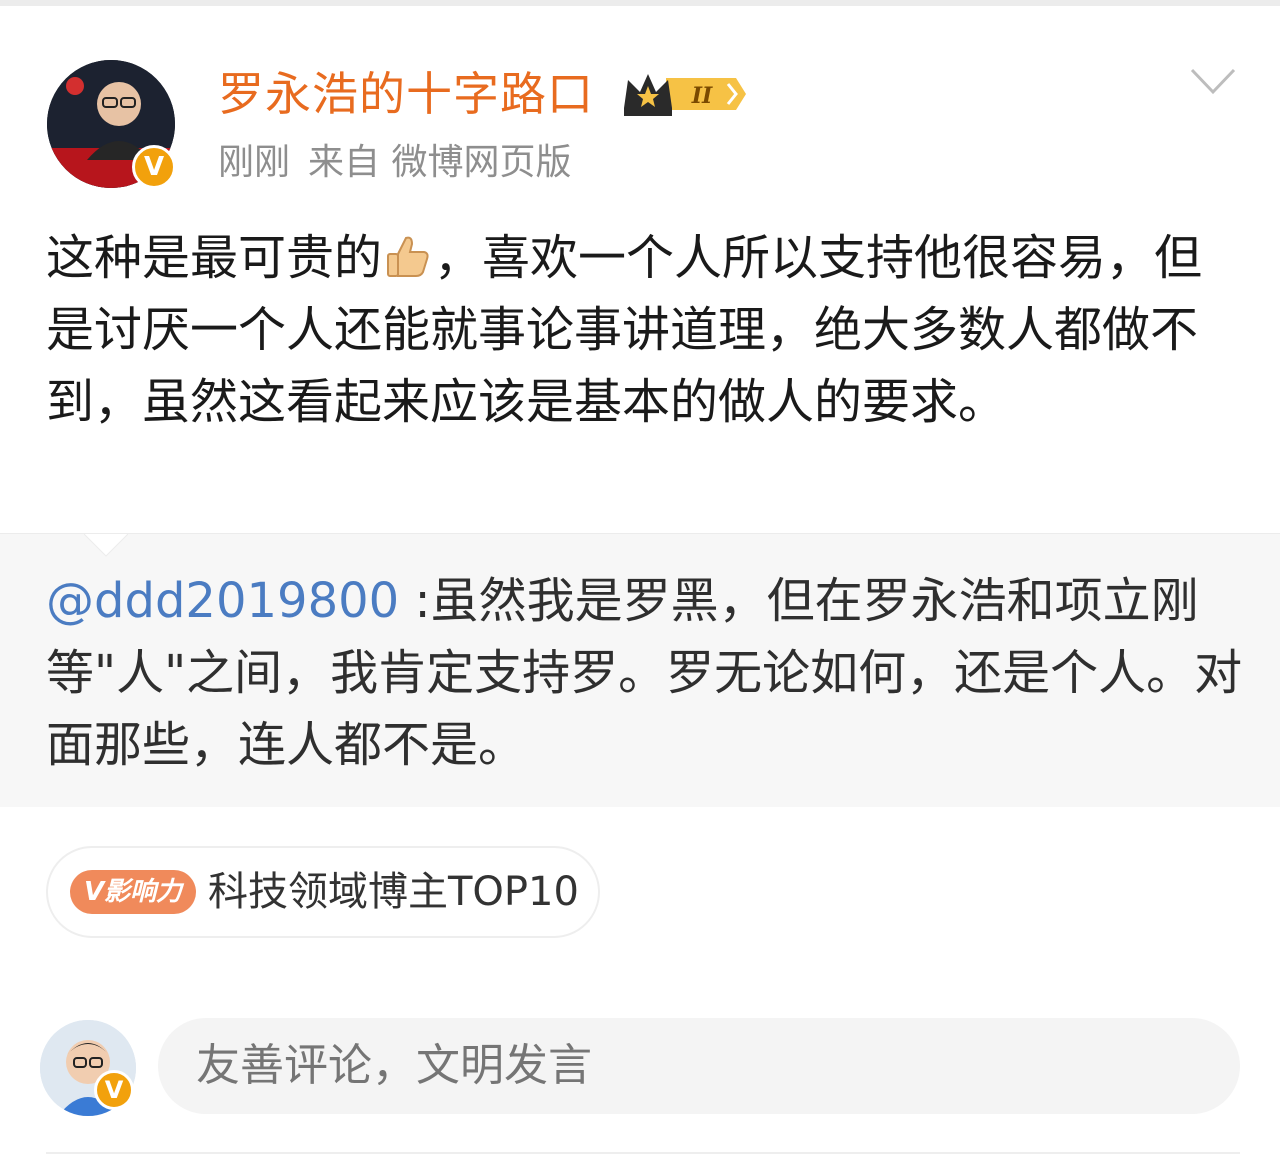 This screenshot has height=1171, width=1280. I want to click on vip-level-text: II, so click(702, 96).